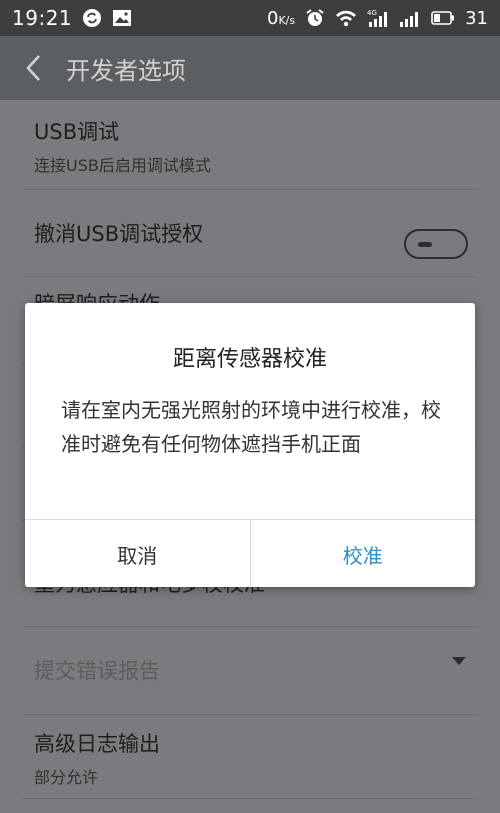  What do you see at coordinates (250, 18) in the screenshot?
I see `status-bar: 19:21 0K/s 4G 31` at bounding box center [250, 18].